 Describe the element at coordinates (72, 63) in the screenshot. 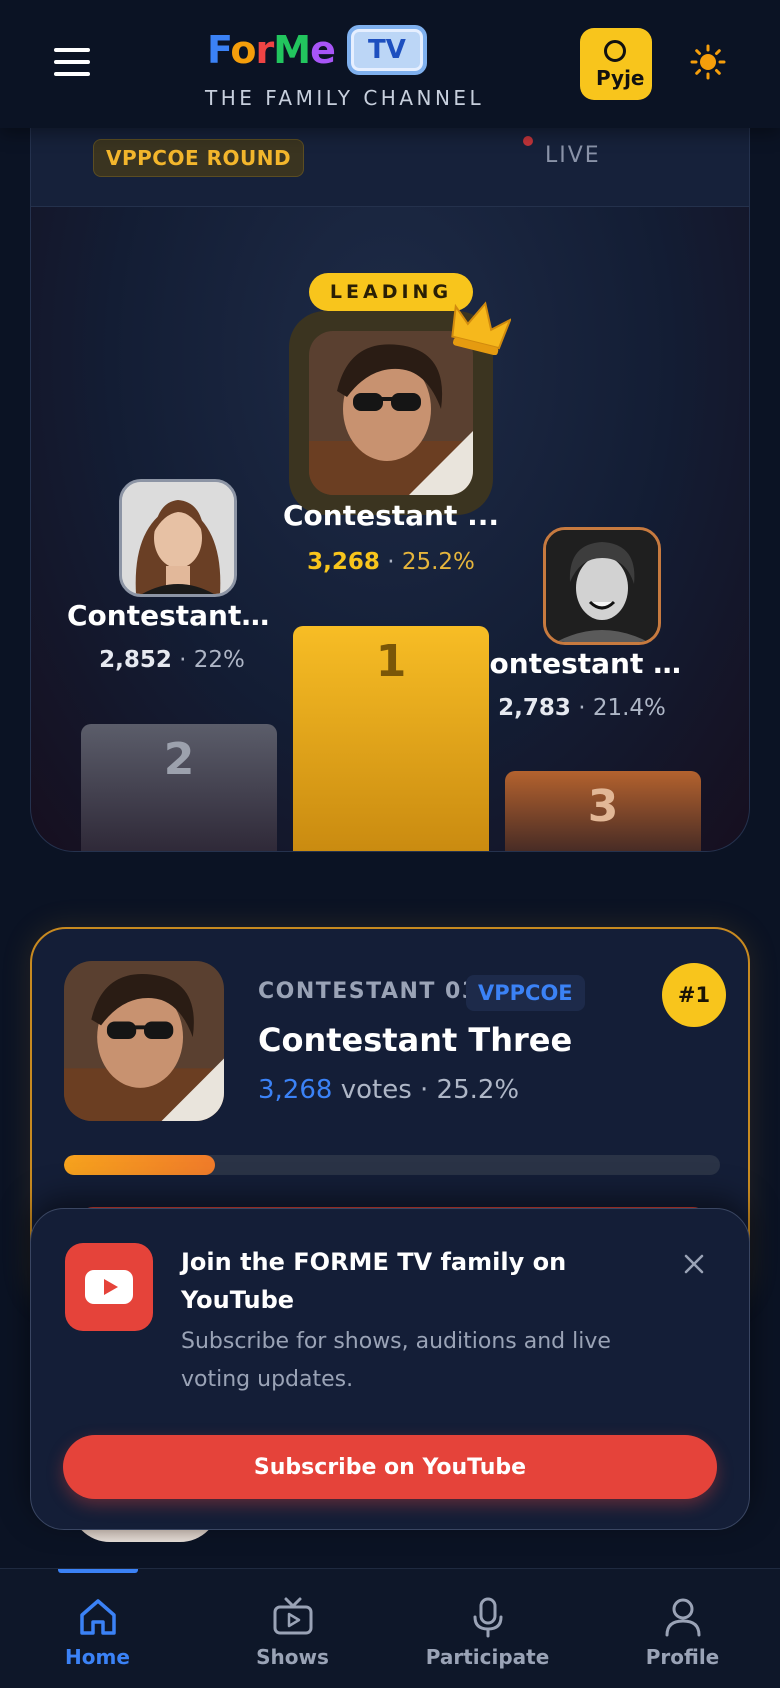

I see `menu-icon` at that location.